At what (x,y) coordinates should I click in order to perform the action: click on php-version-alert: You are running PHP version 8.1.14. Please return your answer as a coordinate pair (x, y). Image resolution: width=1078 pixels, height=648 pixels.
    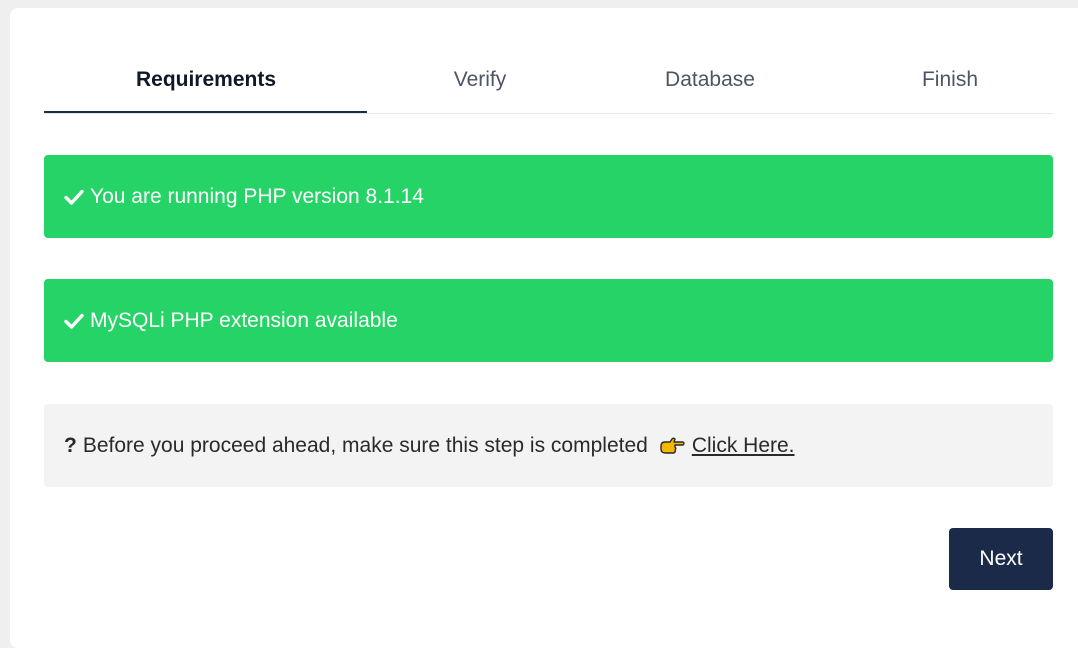
    Looking at the image, I should click on (548, 196).